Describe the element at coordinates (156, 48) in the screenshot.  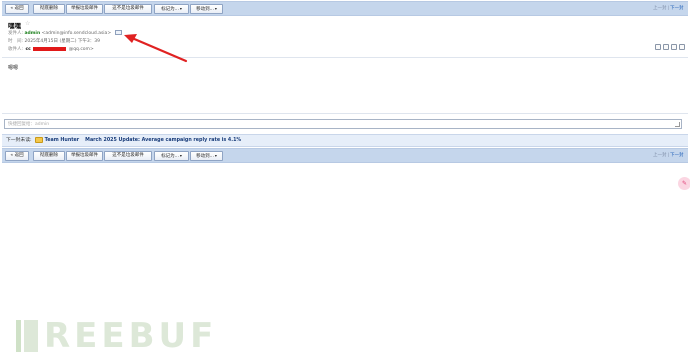
I see `annotation-arrow` at that location.